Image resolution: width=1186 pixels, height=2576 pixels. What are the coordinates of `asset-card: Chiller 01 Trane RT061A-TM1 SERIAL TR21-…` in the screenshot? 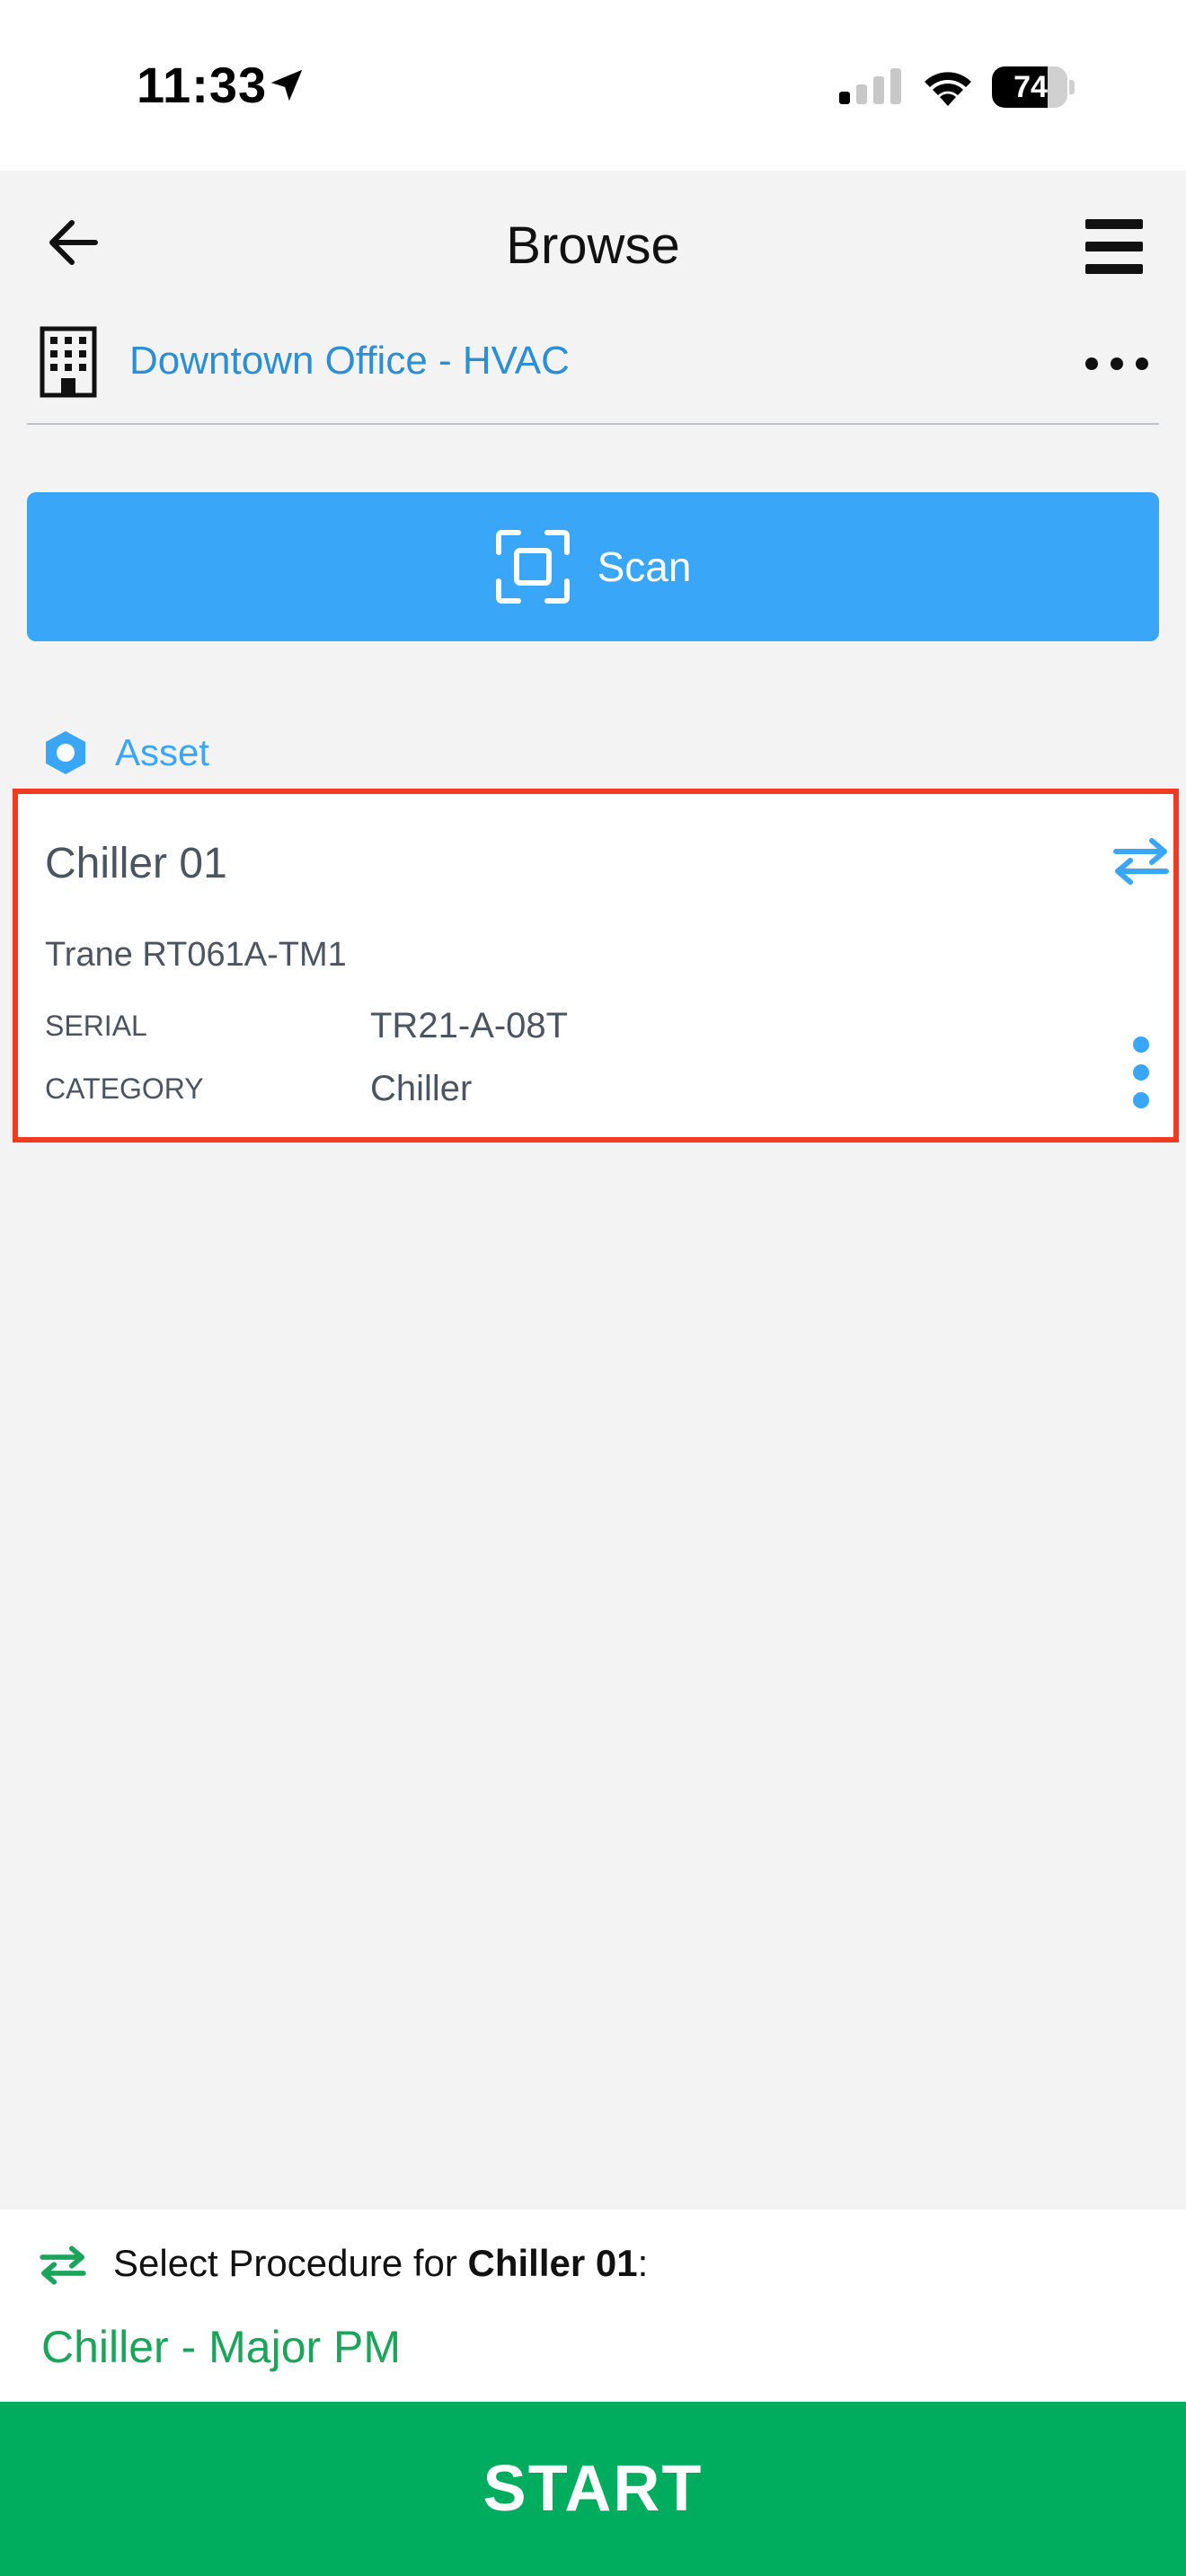 It's located at (596, 965).